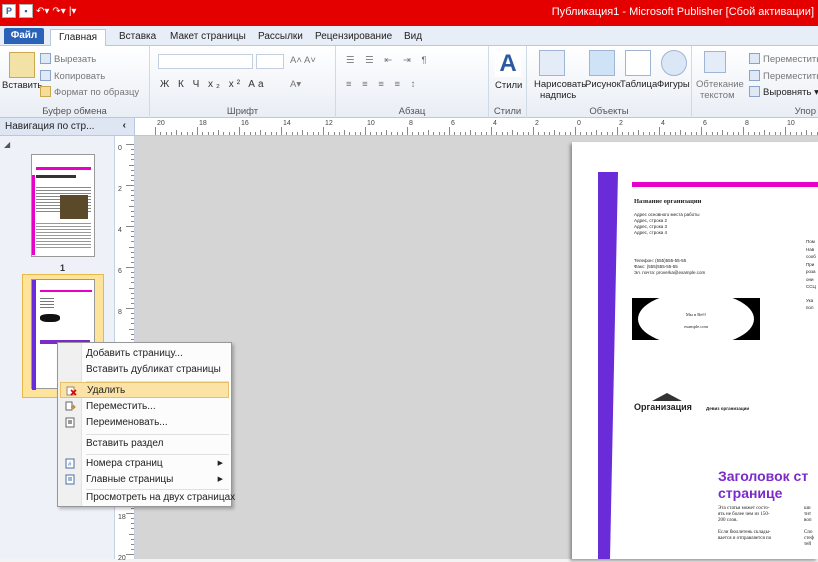 This screenshot has width=818, height=562. Describe the element at coordinates (26, 11) in the screenshot. I see `save-icon: ▪` at that location.